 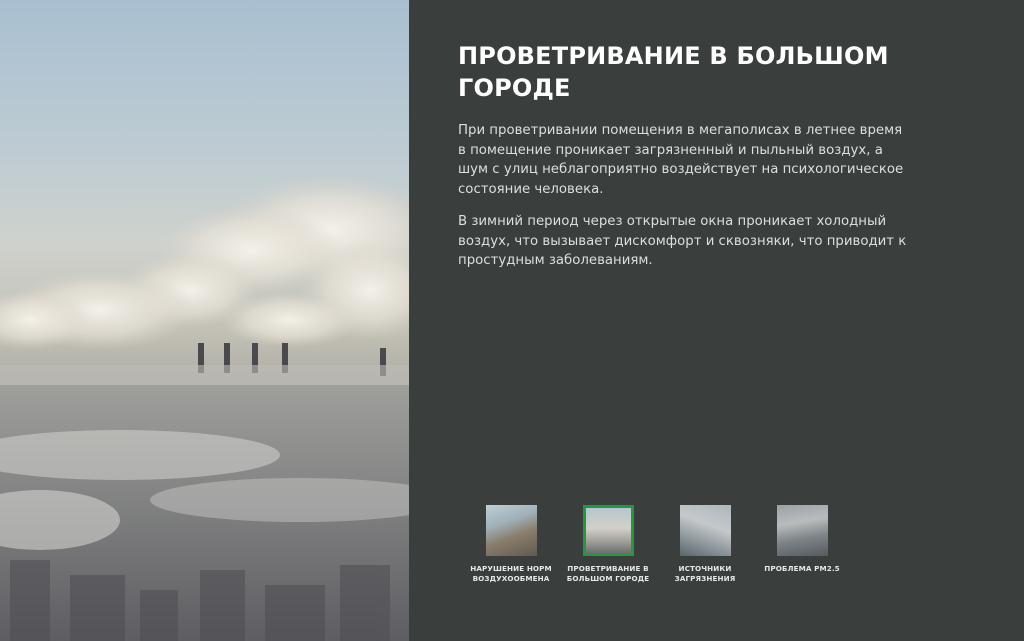 What do you see at coordinates (511, 573) in the screenshot?
I see `thumb-label: НАРУШЕНИЕ НОРМ ВОЗДУХООБМЕНА` at bounding box center [511, 573].